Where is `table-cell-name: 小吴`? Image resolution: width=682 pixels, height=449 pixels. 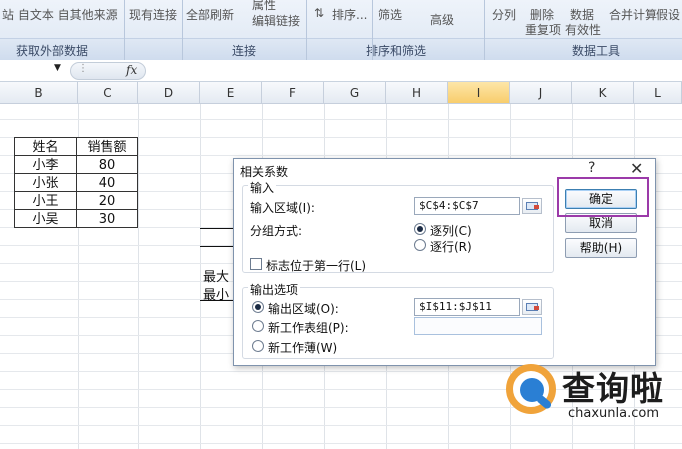 table-cell-name: 小吴 is located at coordinates (45, 218).